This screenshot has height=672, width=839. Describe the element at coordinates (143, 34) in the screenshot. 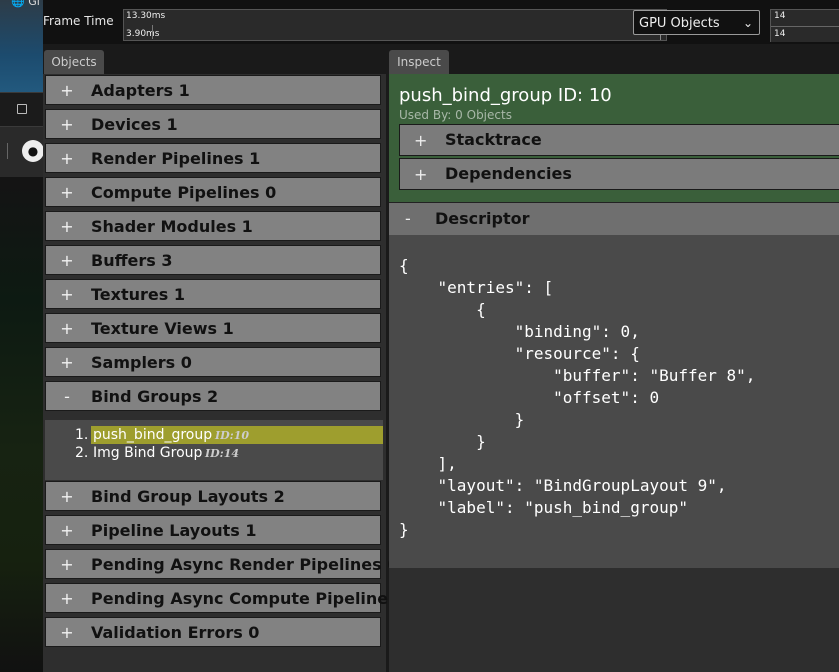

I see `frame-time-min: 3.90ms` at that location.